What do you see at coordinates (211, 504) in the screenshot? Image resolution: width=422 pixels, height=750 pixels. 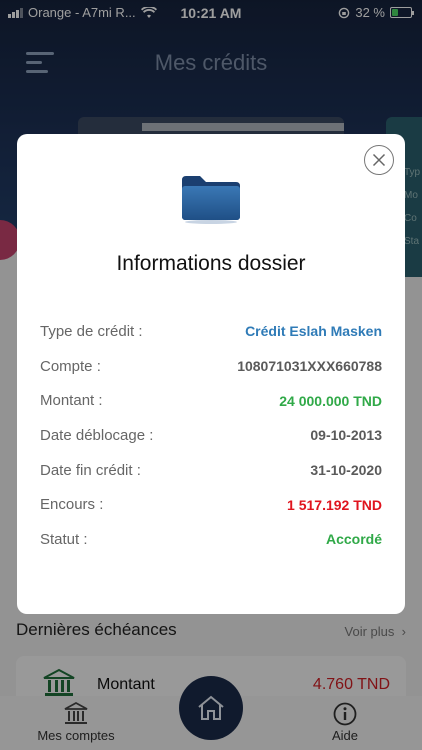 I see `detail-row-encours: Encours : 1 517.192 TND` at bounding box center [211, 504].